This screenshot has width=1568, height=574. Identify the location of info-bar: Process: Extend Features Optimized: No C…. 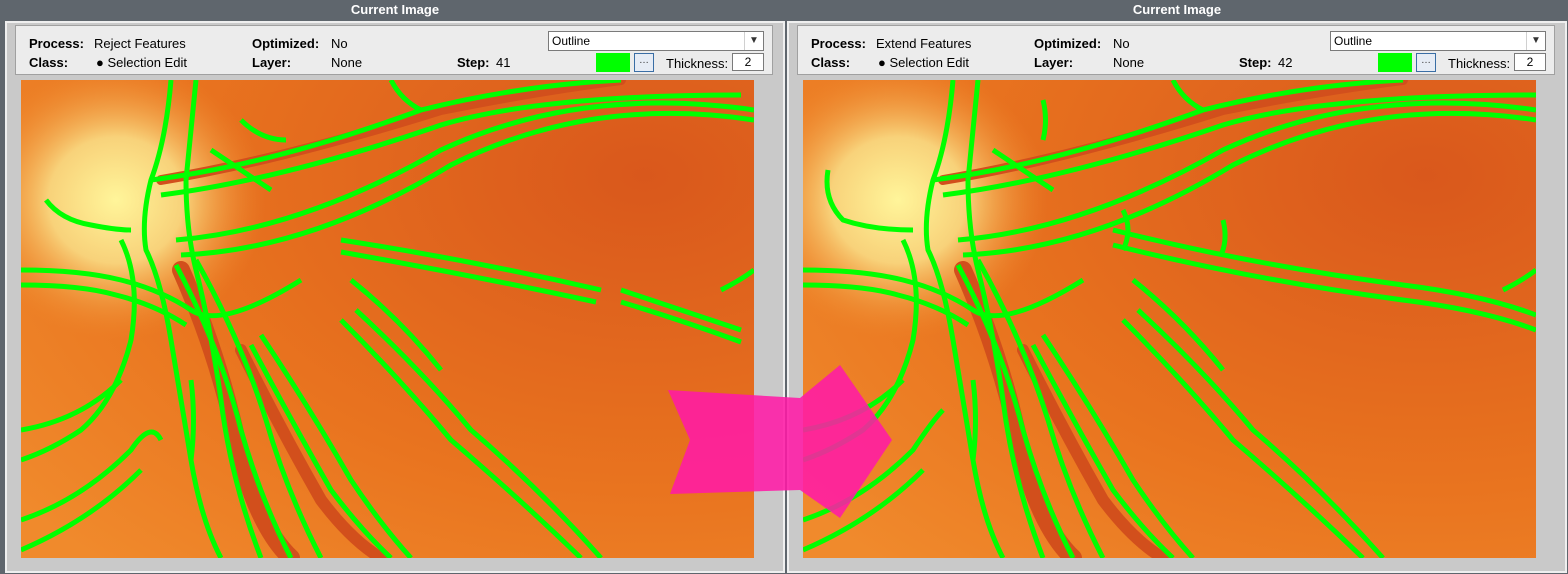
(1176, 50).